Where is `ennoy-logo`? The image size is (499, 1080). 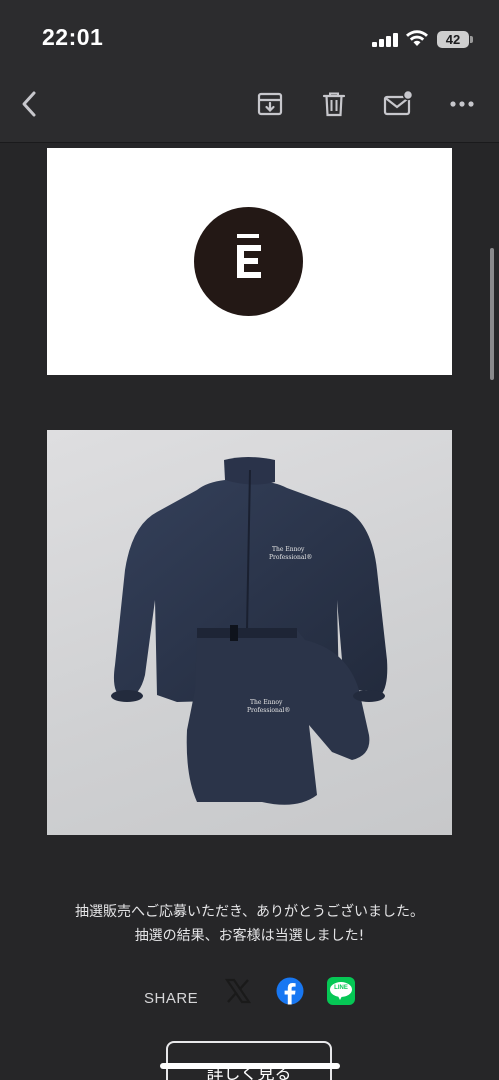 ennoy-logo is located at coordinates (248, 261).